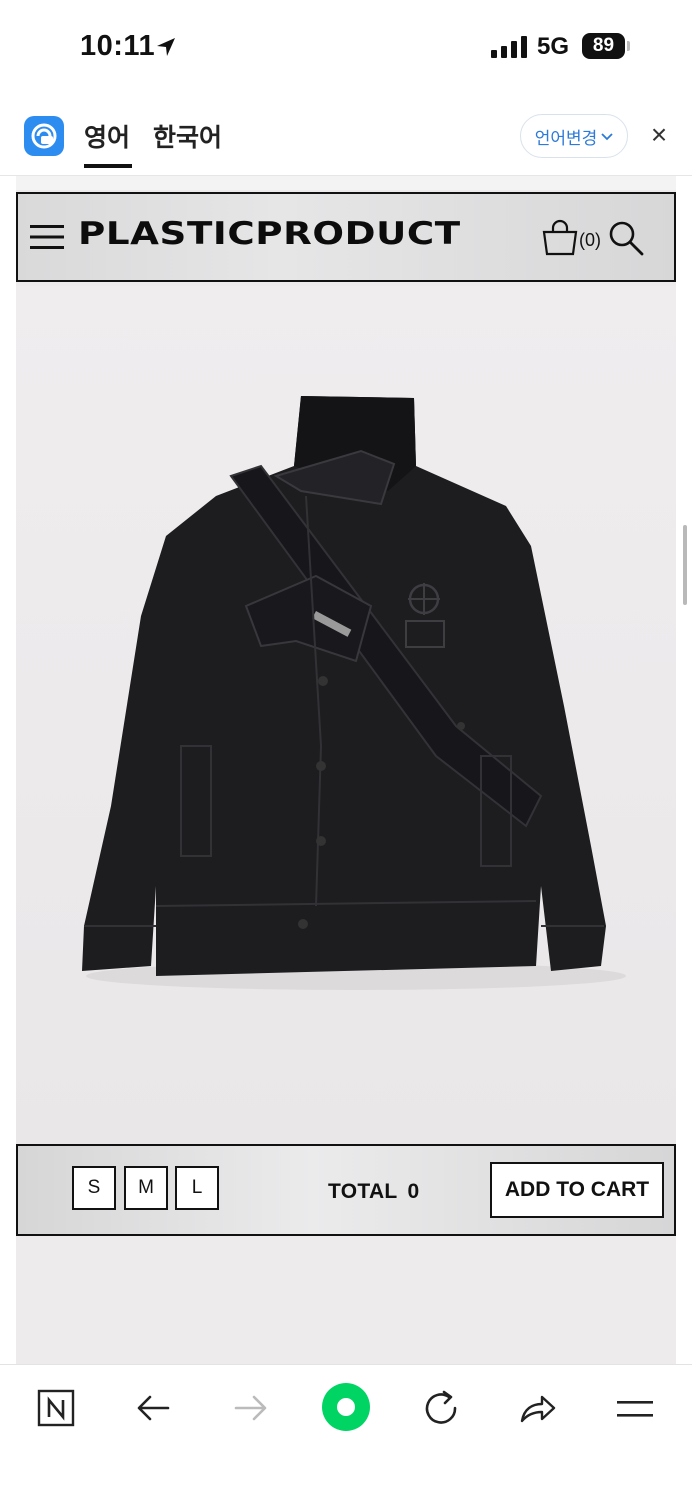 This screenshot has width=692, height=1500. What do you see at coordinates (166, 47) in the screenshot?
I see `location-arrow-icon` at bounding box center [166, 47].